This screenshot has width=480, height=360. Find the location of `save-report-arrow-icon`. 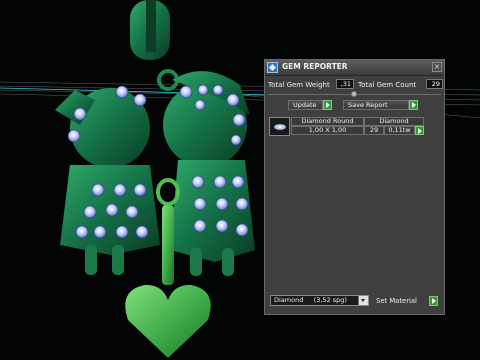

save-report-arrow-icon is located at coordinates (413, 105).